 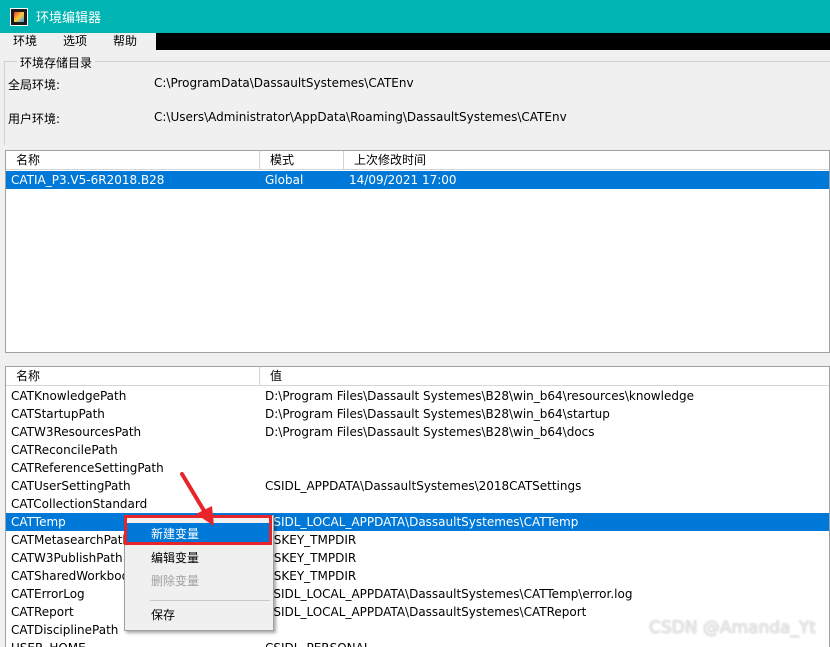 I want to click on var-name: CATReconcilePath, so click(x=64, y=450).